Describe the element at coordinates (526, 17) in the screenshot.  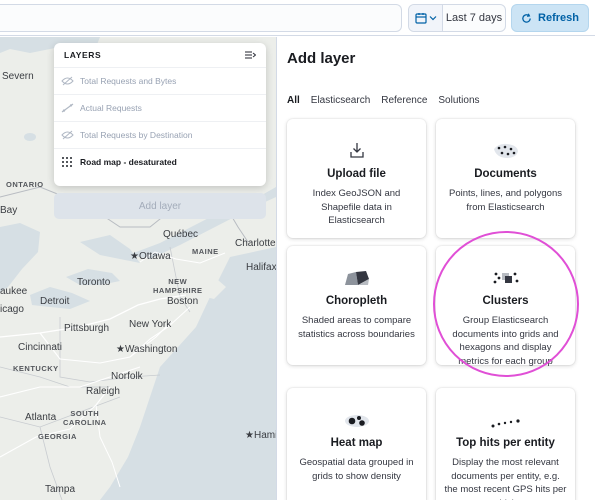
I see `refresh-icon` at that location.